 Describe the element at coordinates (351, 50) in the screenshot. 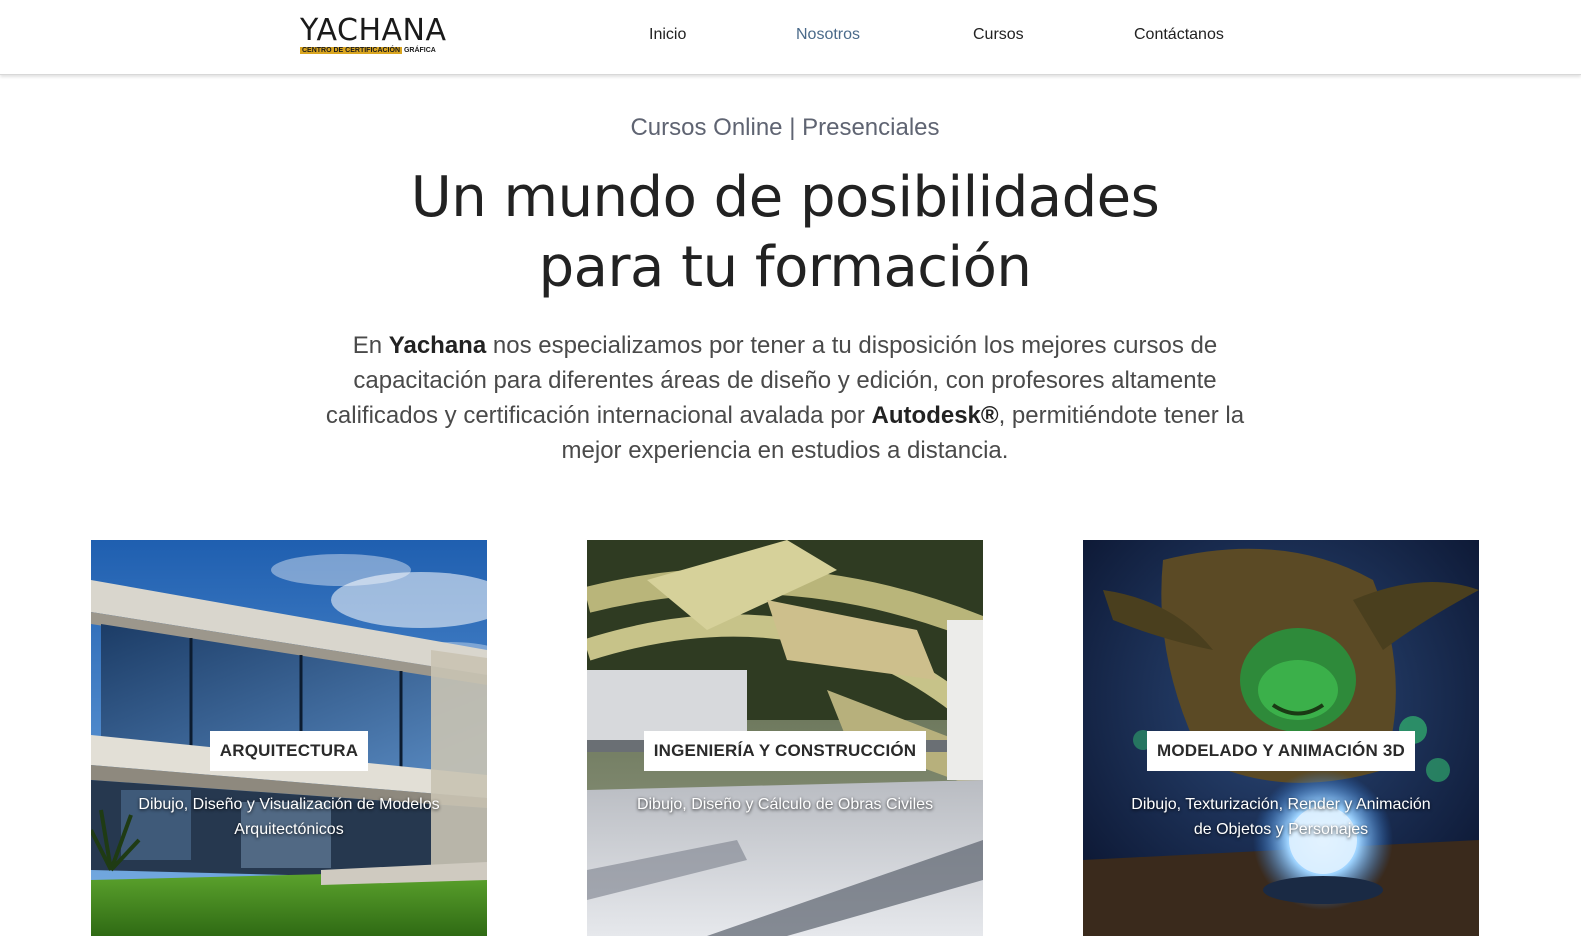

I see `brand-tagline-highlight: CENTRO DE CERTIFICACIÓN` at that location.